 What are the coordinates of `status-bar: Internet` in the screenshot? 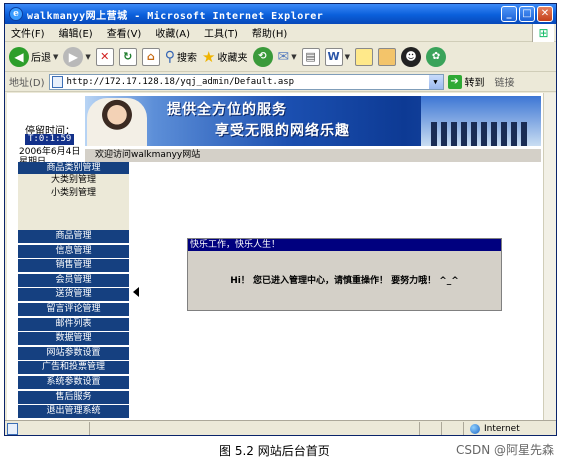 It's located at (280, 428).